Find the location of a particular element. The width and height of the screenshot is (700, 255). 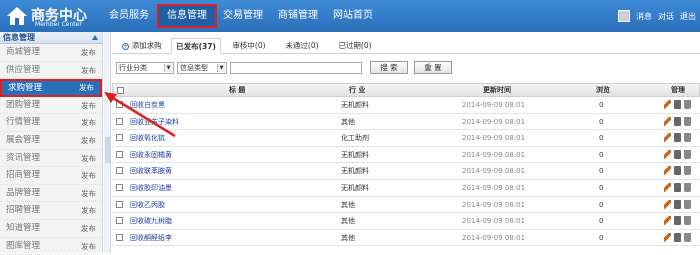

sidebar-item: 行情管理 发布 is located at coordinates (51, 123).